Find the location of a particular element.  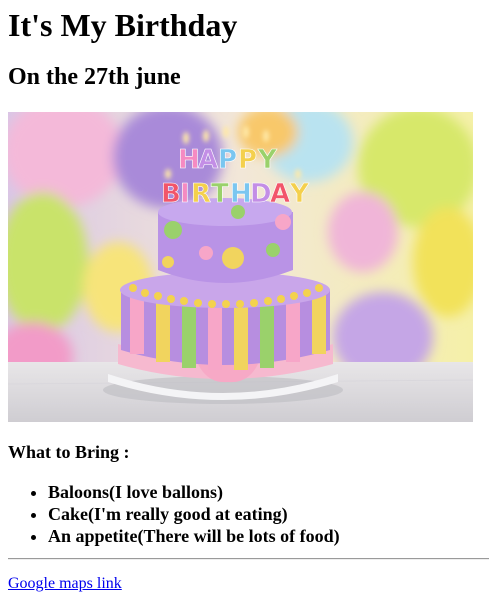

svg-text: I is located at coordinates (185, 194).